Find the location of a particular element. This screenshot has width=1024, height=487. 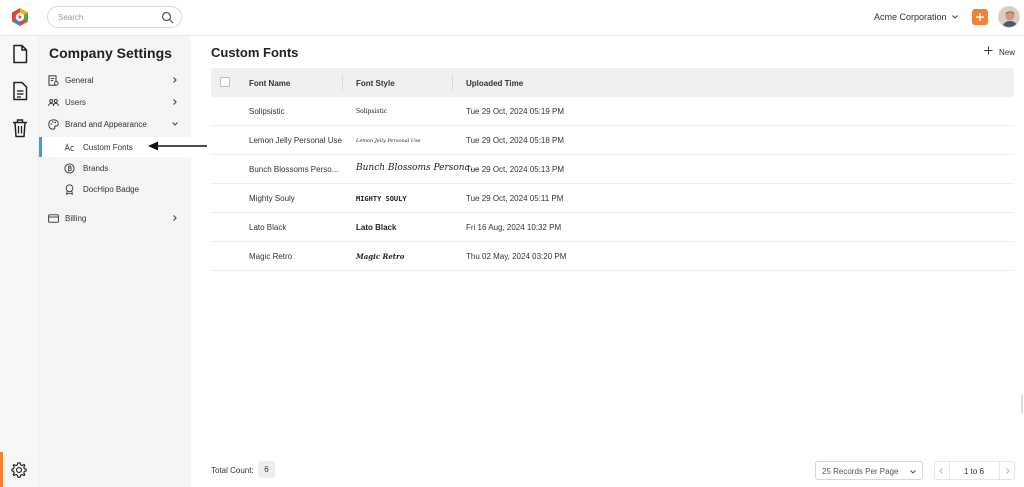

sidebar-item-users: Users is located at coordinates (115, 102).